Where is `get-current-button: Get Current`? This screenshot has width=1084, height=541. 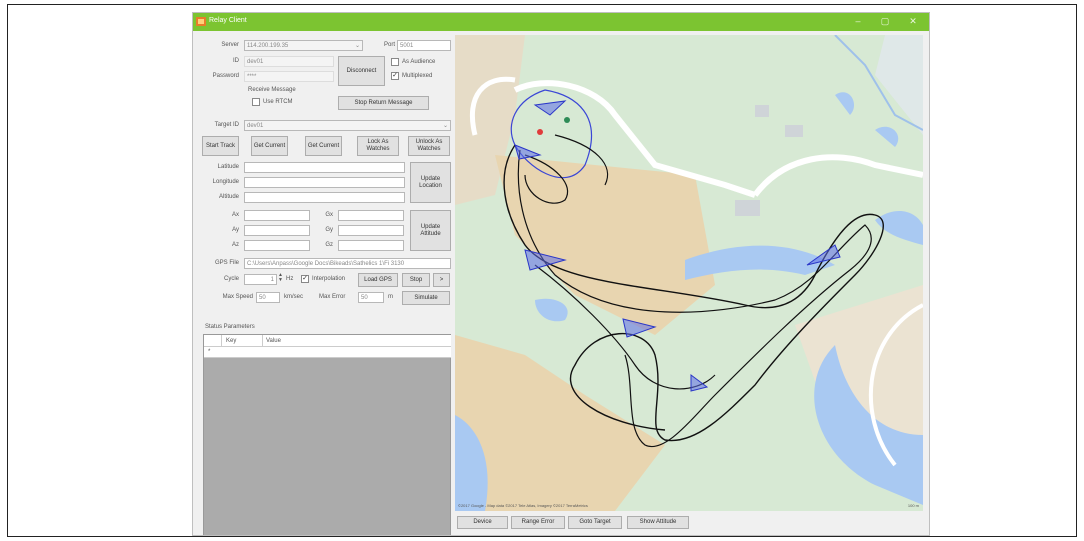
get-current-button: Get Current is located at coordinates (269, 146).